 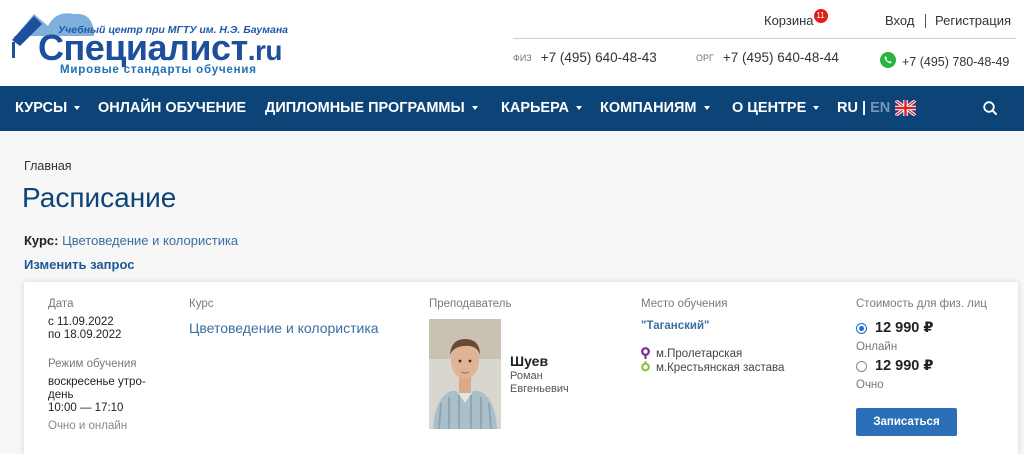 I want to click on header-divider, so click(x=764, y=38).